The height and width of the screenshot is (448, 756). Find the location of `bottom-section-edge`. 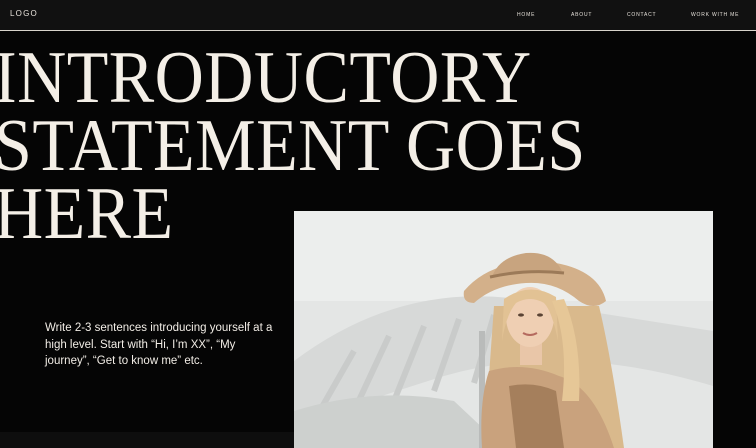

bottom-section-edge is located at coordinates (147, 440).